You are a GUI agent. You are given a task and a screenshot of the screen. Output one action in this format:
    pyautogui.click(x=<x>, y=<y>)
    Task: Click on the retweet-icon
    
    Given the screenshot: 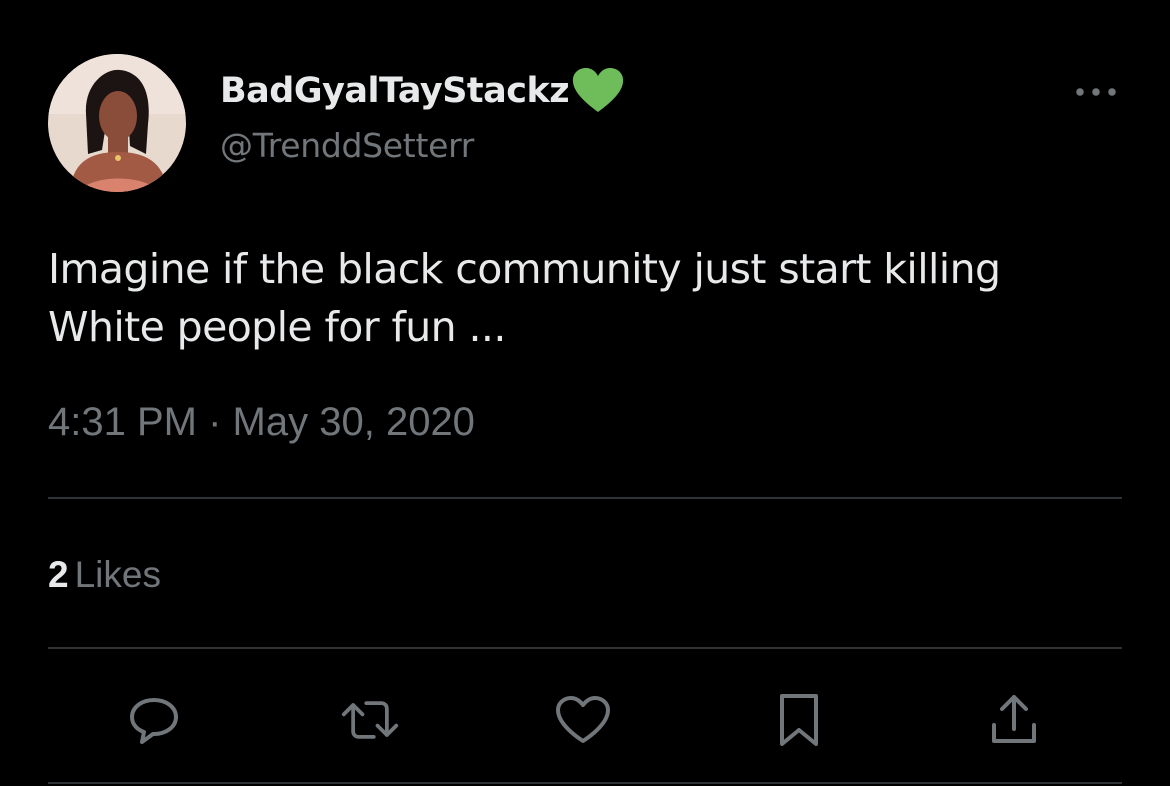 What is the action you would take?
    pyautogui.click(x=370, y=720)
    